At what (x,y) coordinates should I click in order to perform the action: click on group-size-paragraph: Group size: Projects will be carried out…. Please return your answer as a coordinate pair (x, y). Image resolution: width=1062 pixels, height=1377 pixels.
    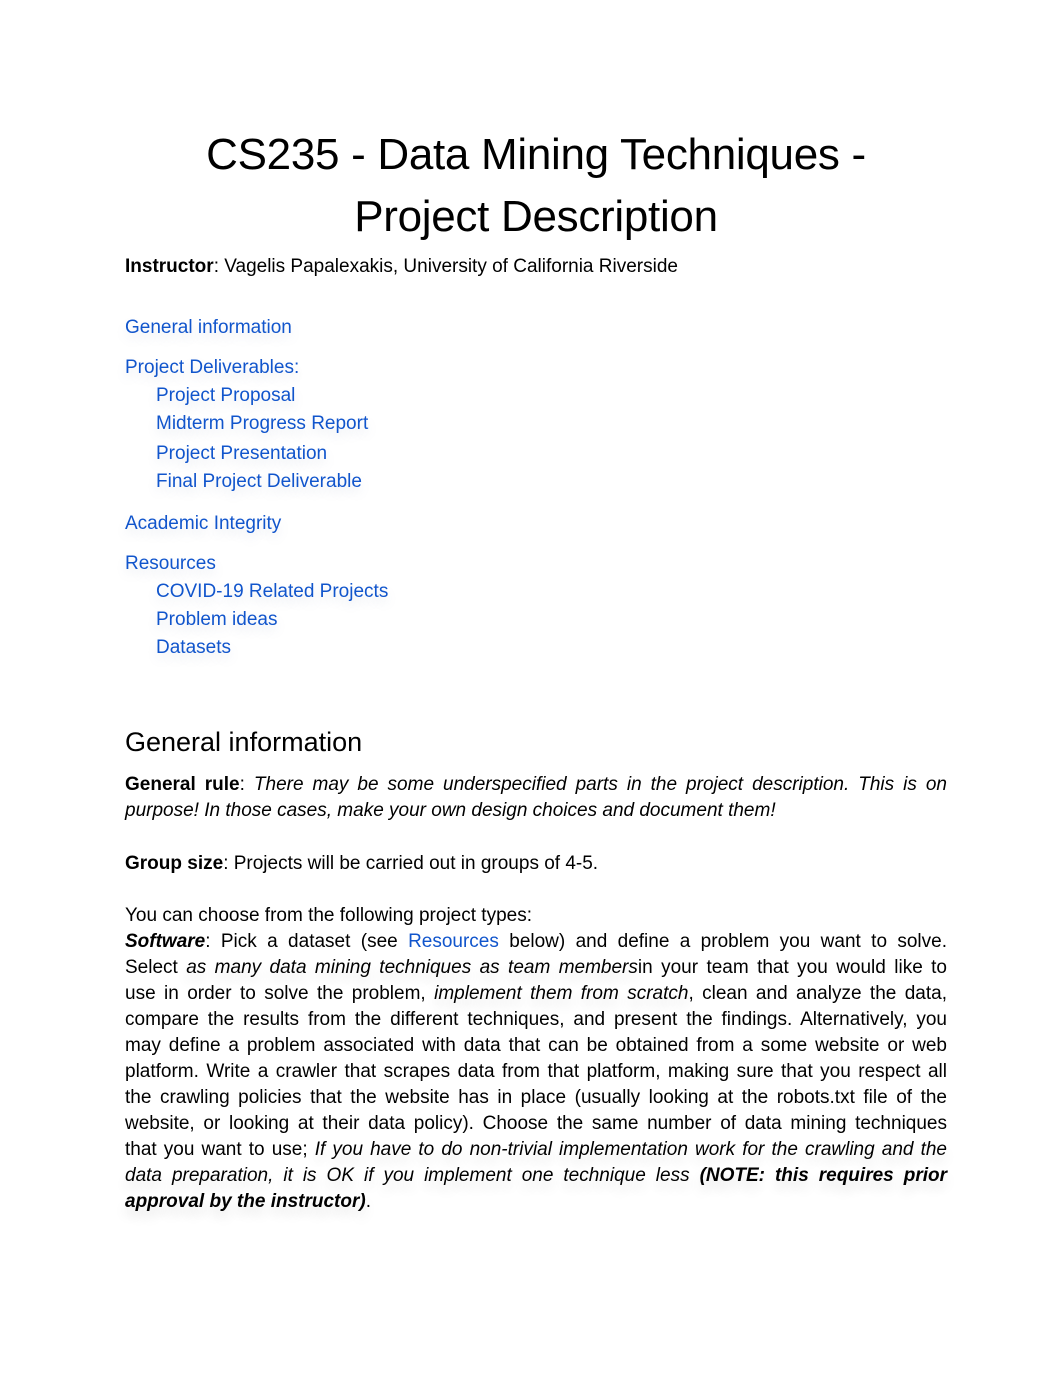
    Looking at the image, I should click on (536, 864).